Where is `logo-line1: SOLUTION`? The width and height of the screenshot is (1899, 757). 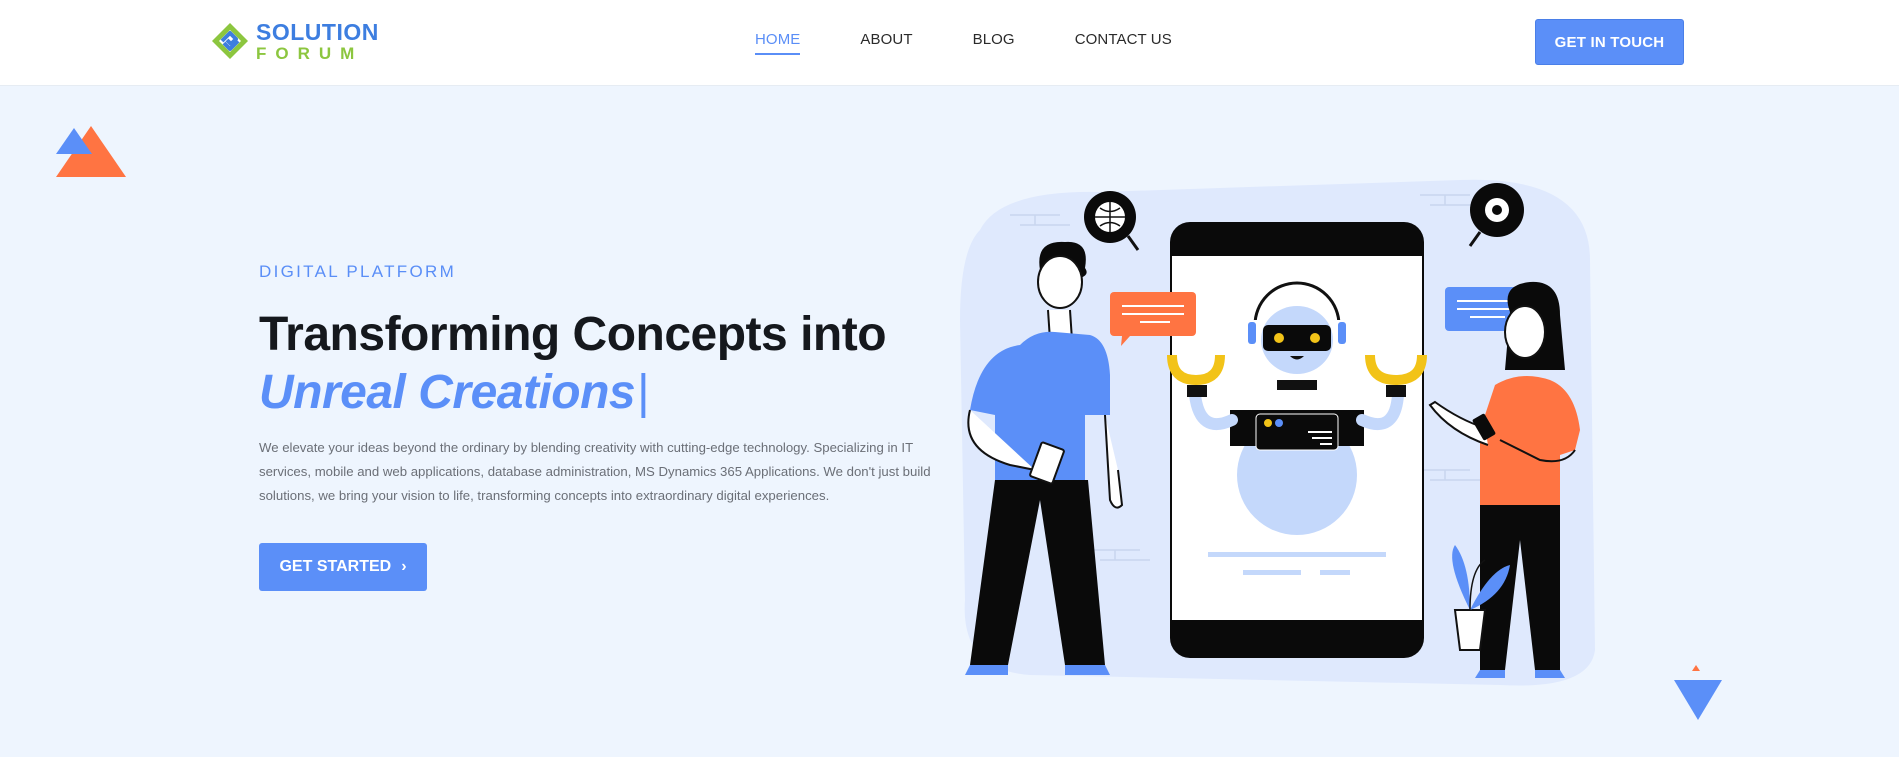 logo-line1: SOLUTION is located at coordinates (317, 31).